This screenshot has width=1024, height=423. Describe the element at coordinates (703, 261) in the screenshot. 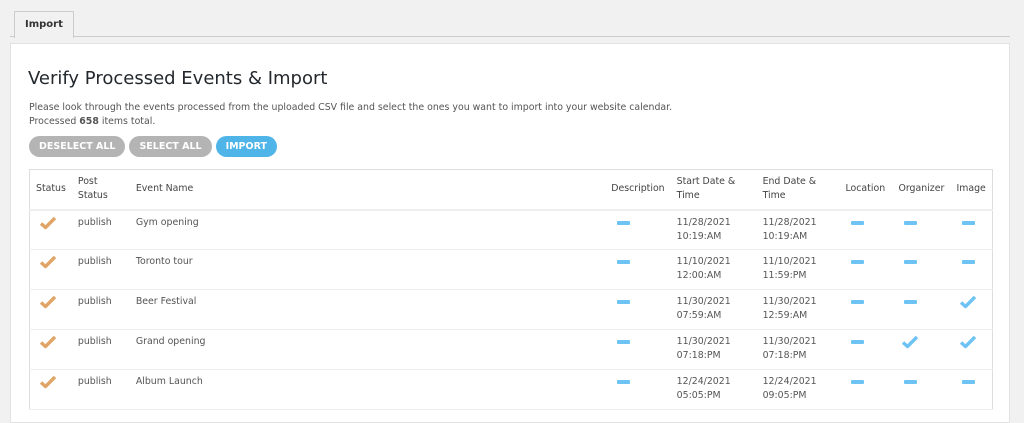

I see `start-date-text: 11/10/2021` at that location.